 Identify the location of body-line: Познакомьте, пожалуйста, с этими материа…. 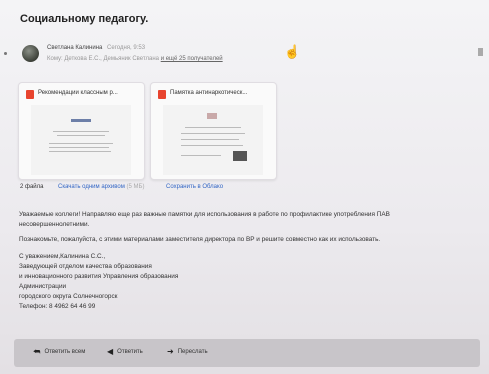
(200, 239).